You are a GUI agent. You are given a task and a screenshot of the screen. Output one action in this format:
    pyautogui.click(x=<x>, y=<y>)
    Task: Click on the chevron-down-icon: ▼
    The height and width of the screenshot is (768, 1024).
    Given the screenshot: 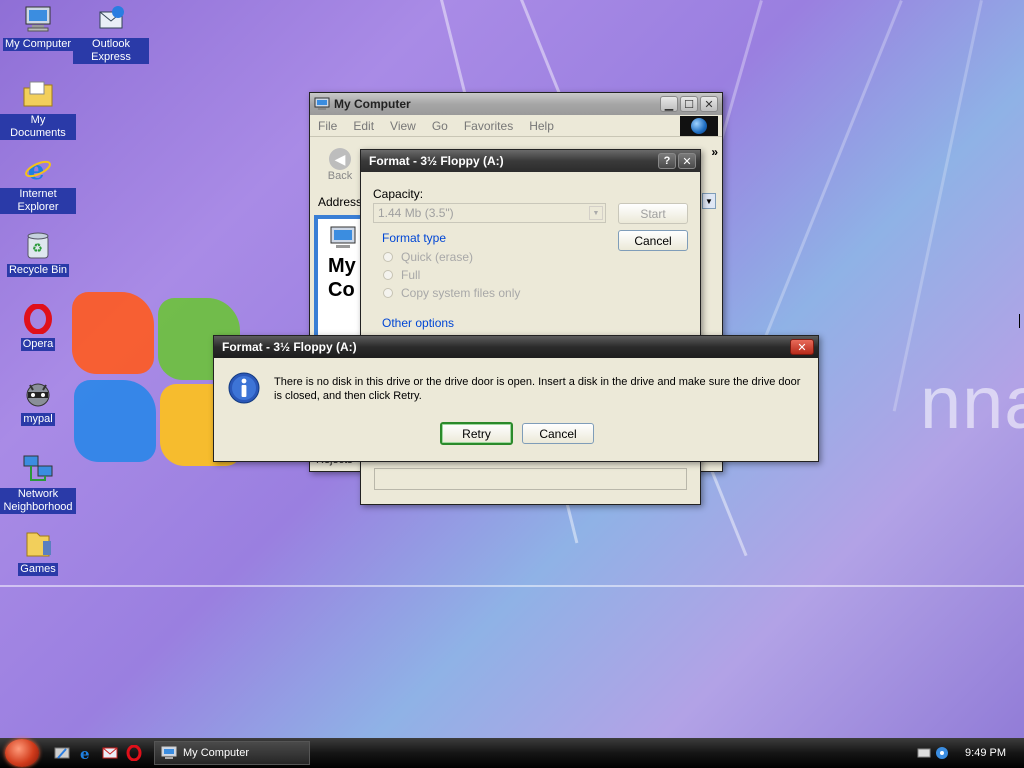 What is the action you would take?
    pyautogui.click(x=596, y=213)
    